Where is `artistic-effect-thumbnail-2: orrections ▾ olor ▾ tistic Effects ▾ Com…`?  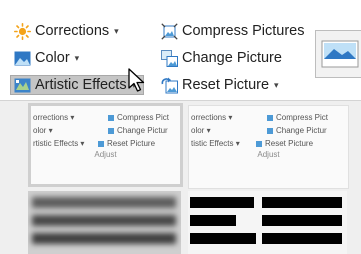 artistic-effect-thumbnail-2: orrections ▾ olor ▾ tistic Effects ▾ Com… is located at coordinates (268, 147).